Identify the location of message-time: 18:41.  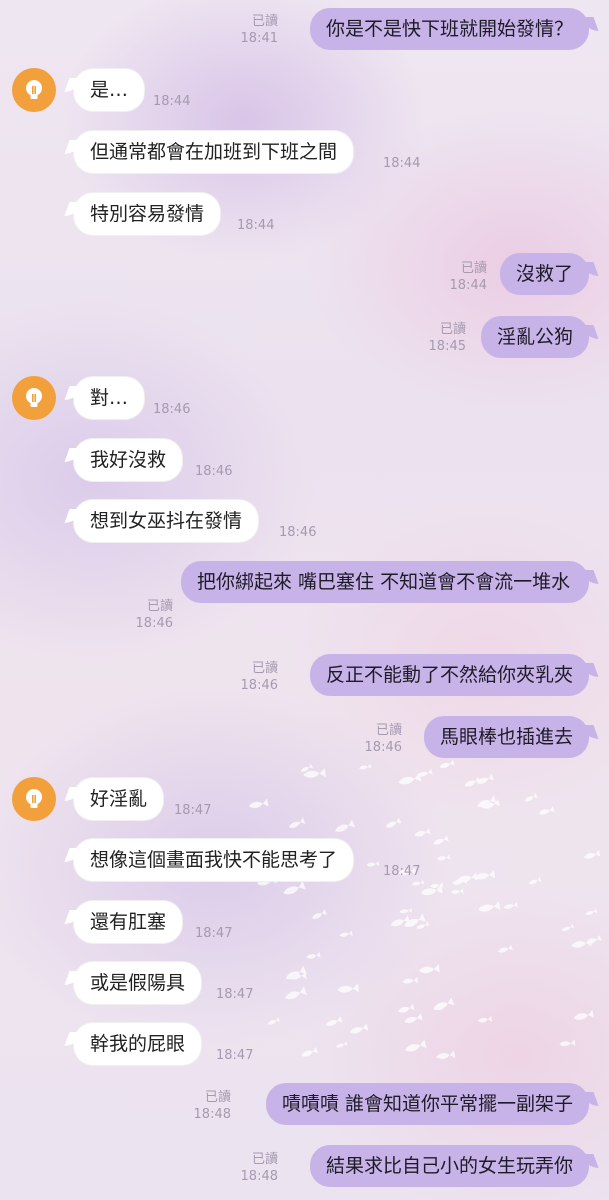
(259, 38).